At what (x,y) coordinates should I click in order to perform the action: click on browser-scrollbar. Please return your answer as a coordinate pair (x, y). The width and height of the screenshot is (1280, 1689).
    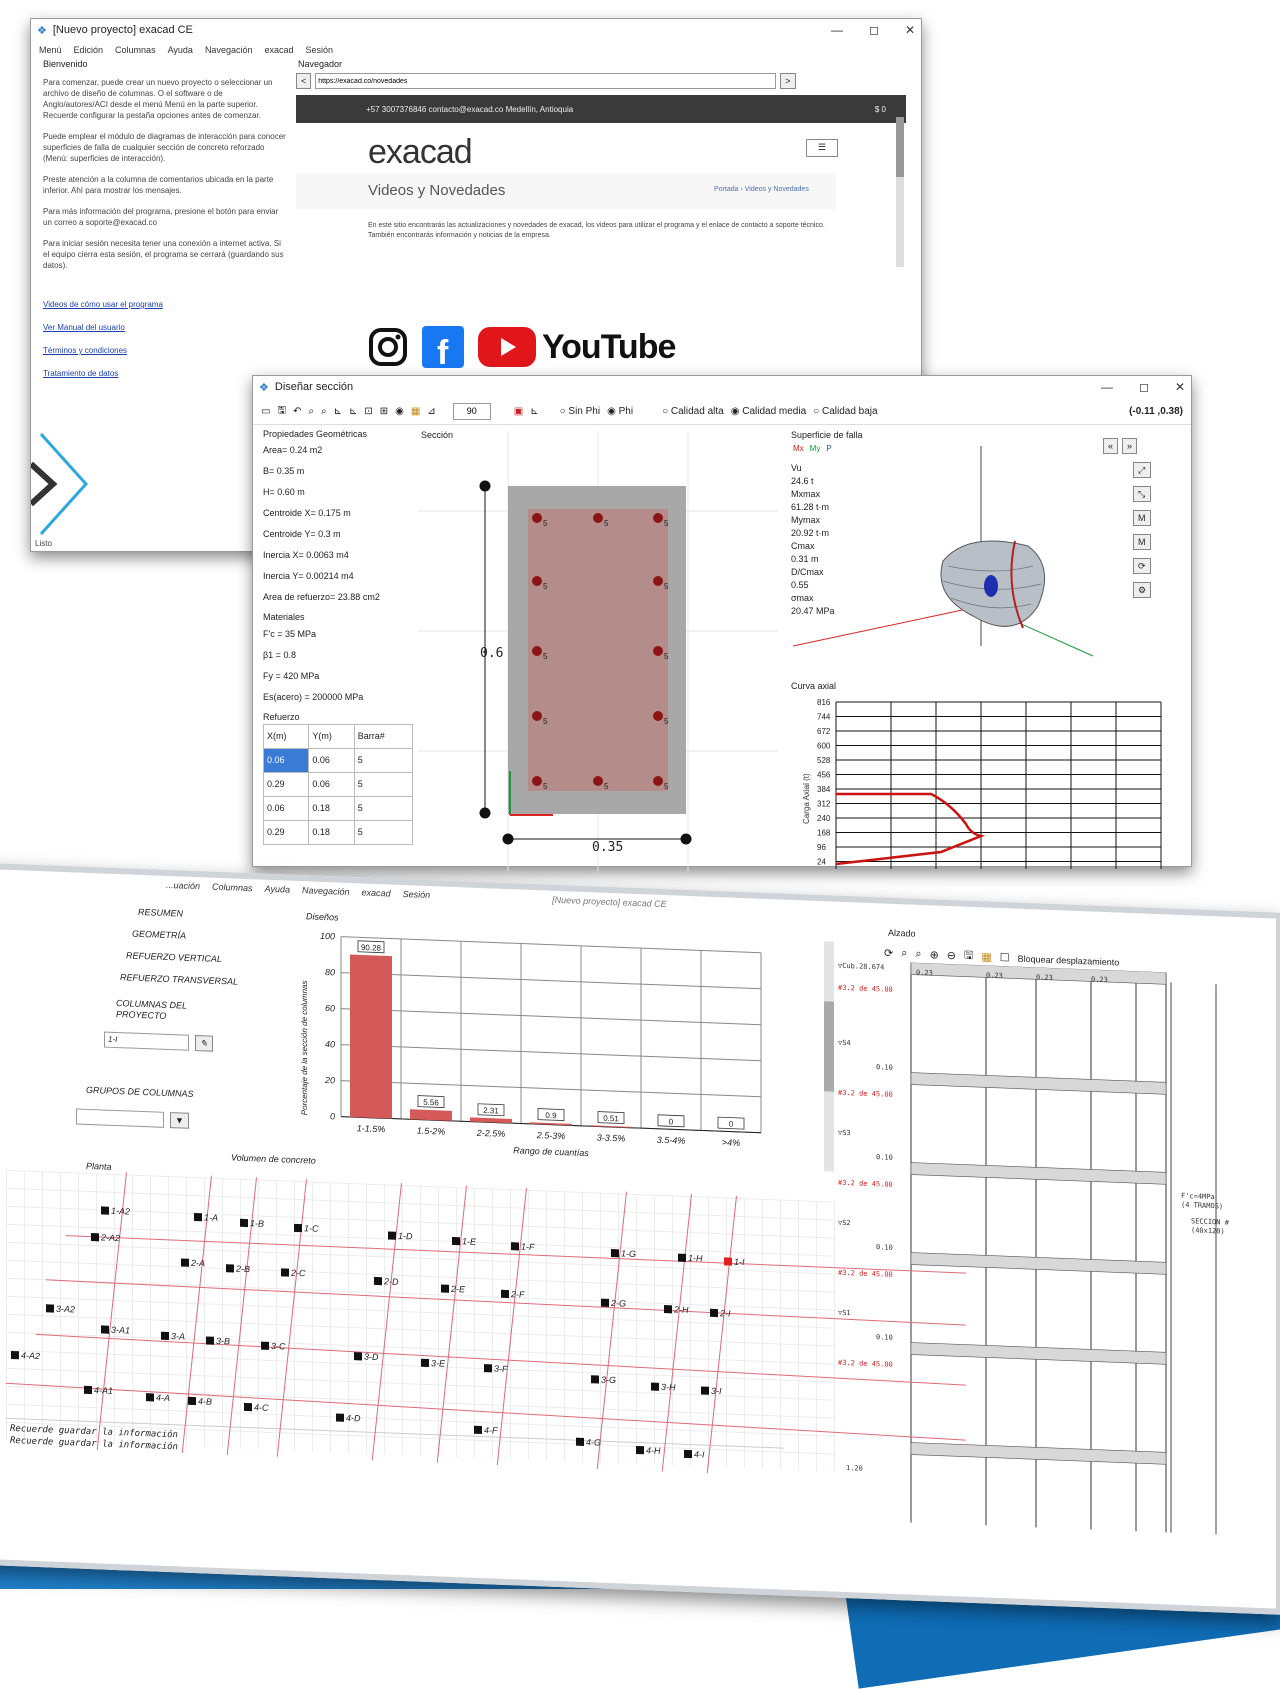
    Looking at the image, I should click on (900, 192).